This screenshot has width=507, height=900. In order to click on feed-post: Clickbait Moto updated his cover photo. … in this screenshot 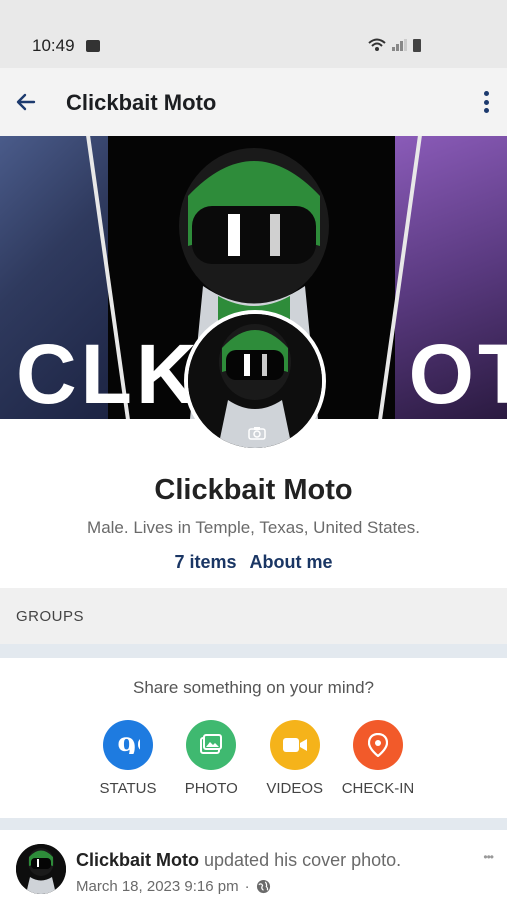, I will do `click(253, 865)`.